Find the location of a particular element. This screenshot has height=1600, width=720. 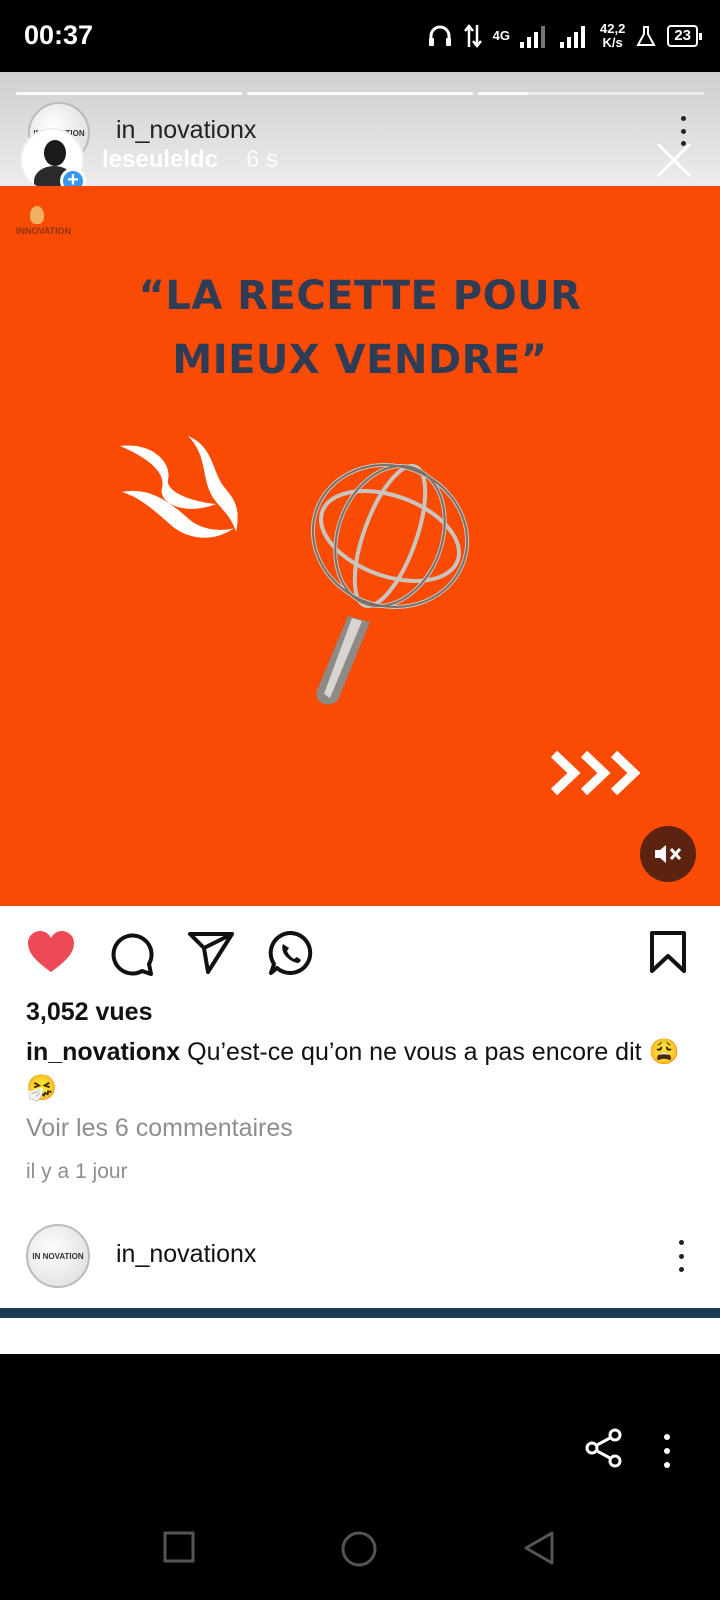

home-button is located at coordinates (359, 1551).